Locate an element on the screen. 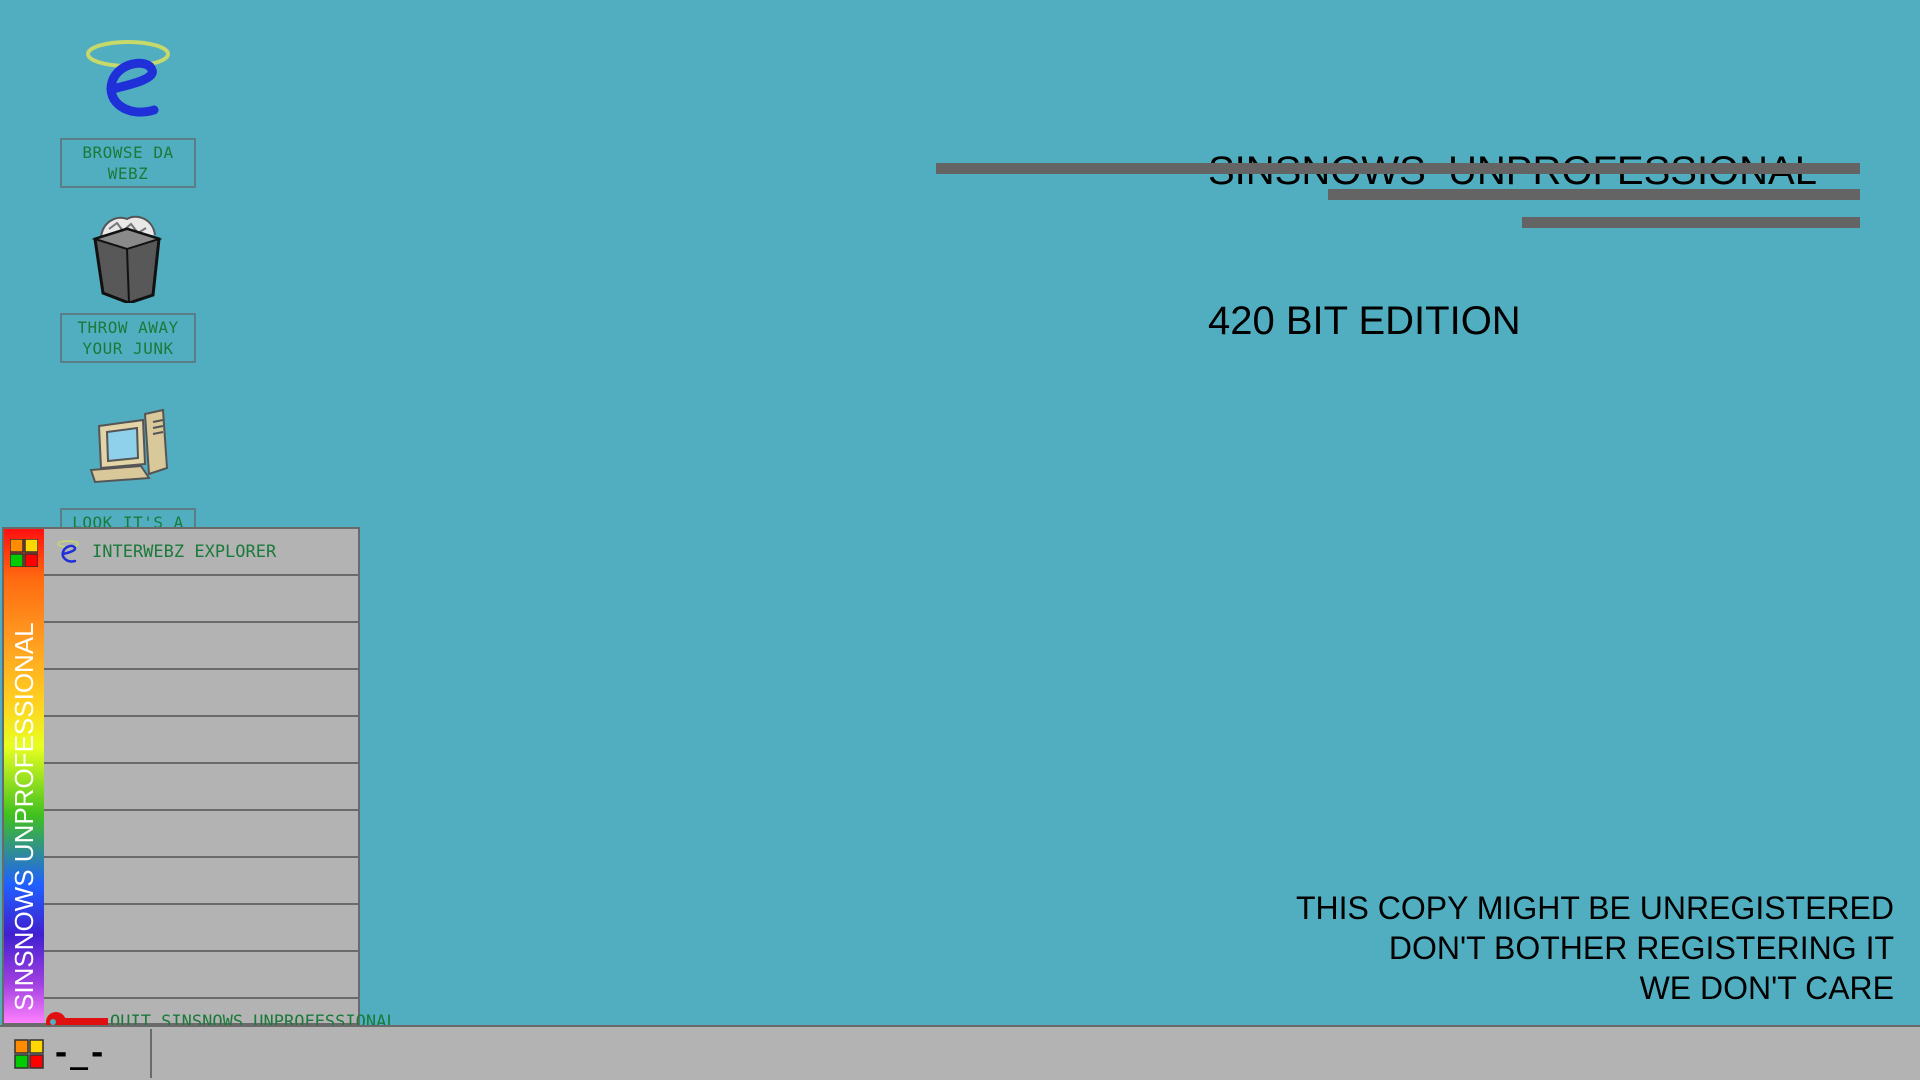  desktop-icon-browser: BROWSE DA WEBZ is located at coordinates (128, 109).